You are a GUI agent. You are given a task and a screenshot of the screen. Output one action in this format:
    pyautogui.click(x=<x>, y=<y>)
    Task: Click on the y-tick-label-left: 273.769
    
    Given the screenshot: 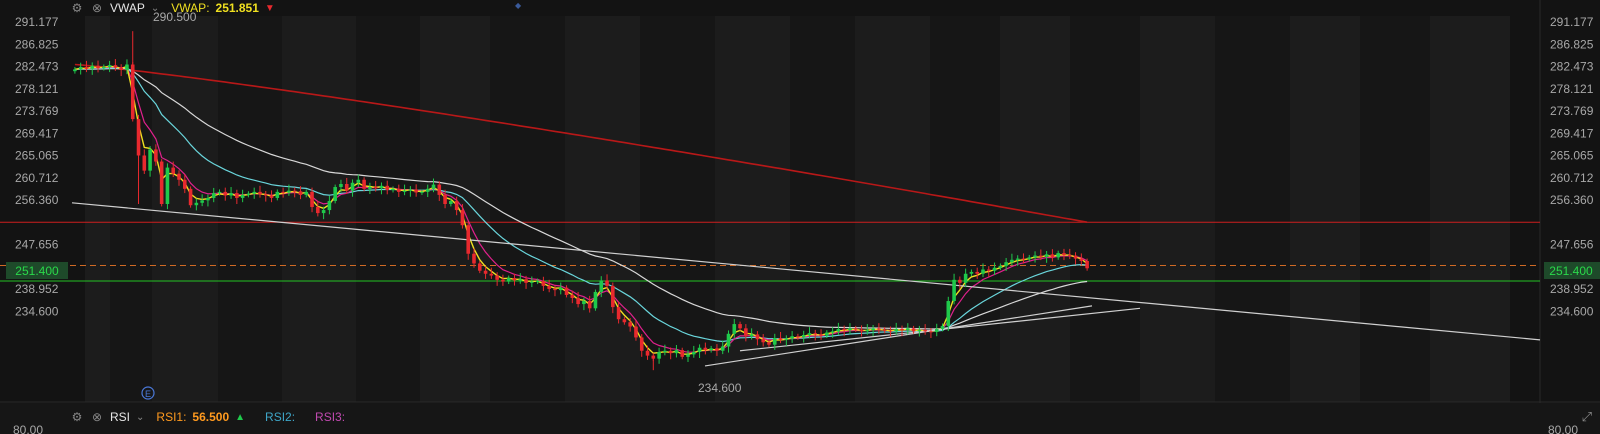 What is the action you would take?
    pyautogui.click(x=37, y=111)
    